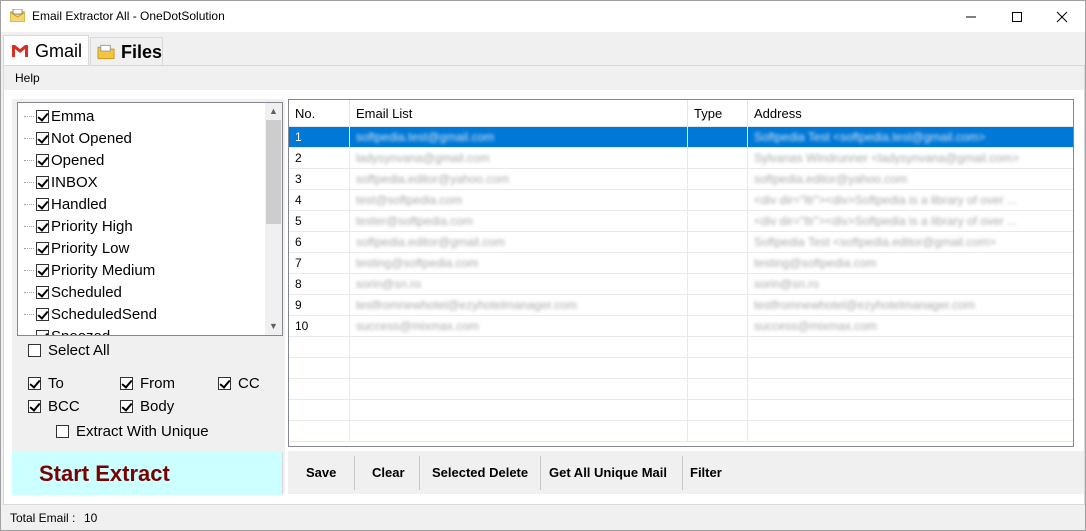 This screenshot has height=531, width=1086. What do you see at coordinates (132, 431) in the screenshot?
I see `unique-checkbox: Extract With Unique` at bounding box center [132, 431].